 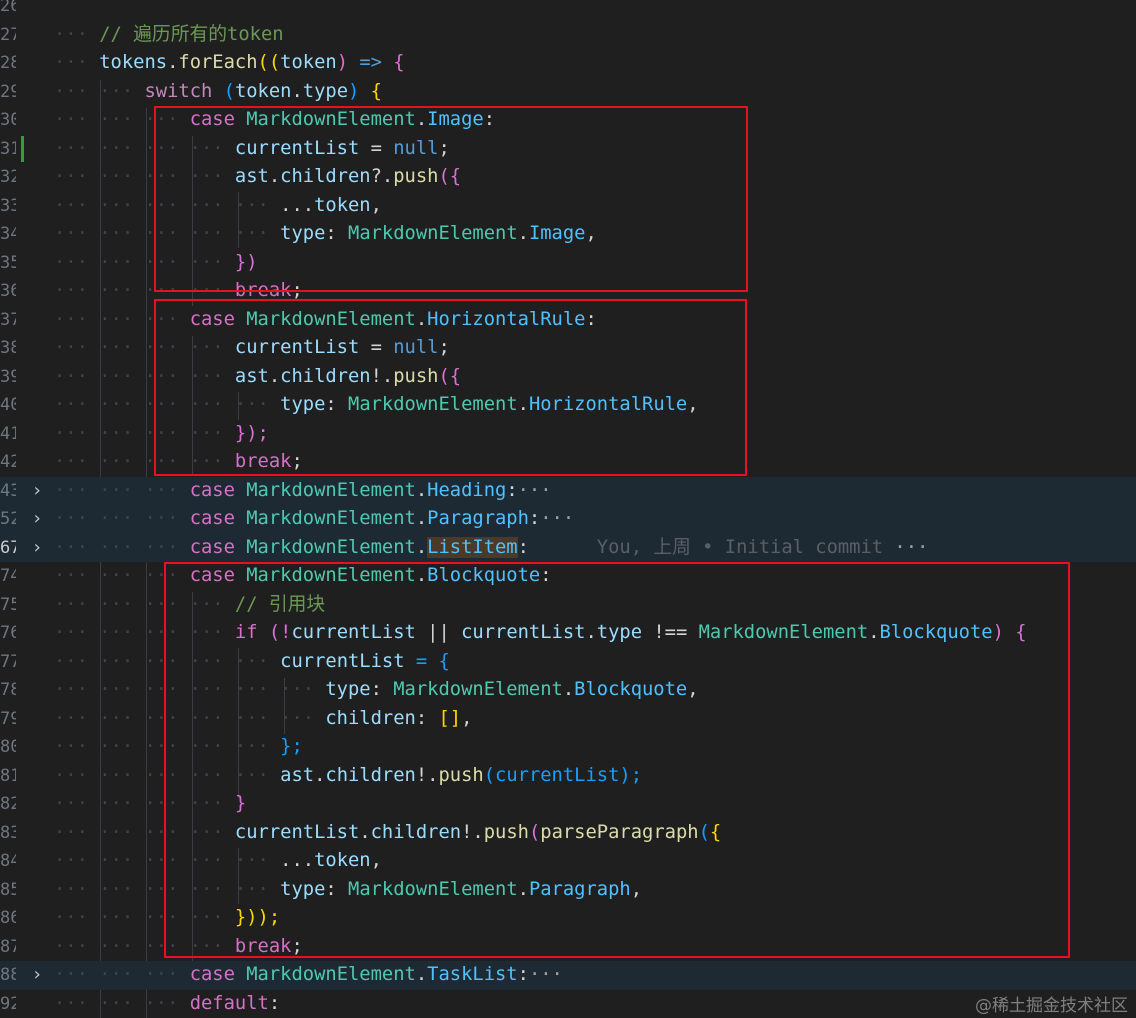 I want to click on line-number: 40, so click(x=8, y=405).